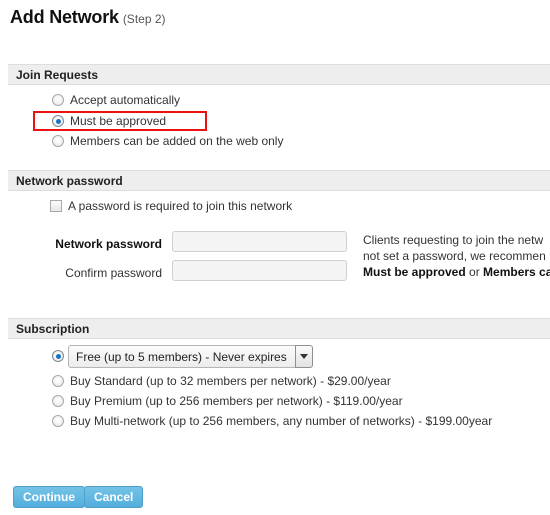 This screenshot has width=550, height=515. I want to click on radio-label-accept-automatically: Accept automatically, so click(125, 100).